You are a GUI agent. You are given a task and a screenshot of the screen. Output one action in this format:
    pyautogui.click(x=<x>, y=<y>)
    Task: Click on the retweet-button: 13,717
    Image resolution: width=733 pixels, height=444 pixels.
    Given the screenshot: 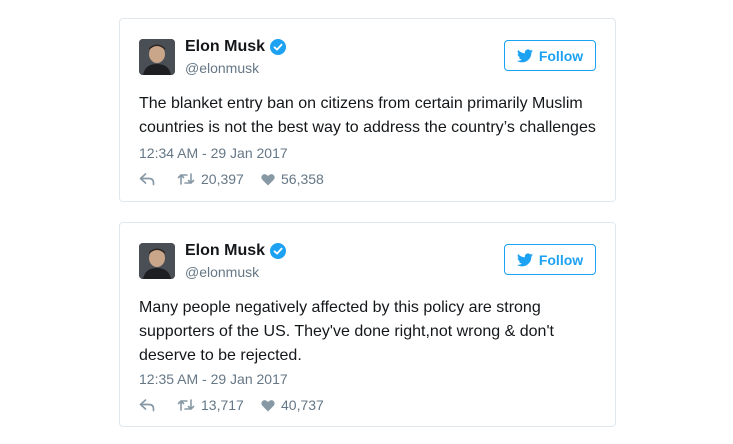 What is the action you would take?
    pyautogui.click(x=219, y=405)
    